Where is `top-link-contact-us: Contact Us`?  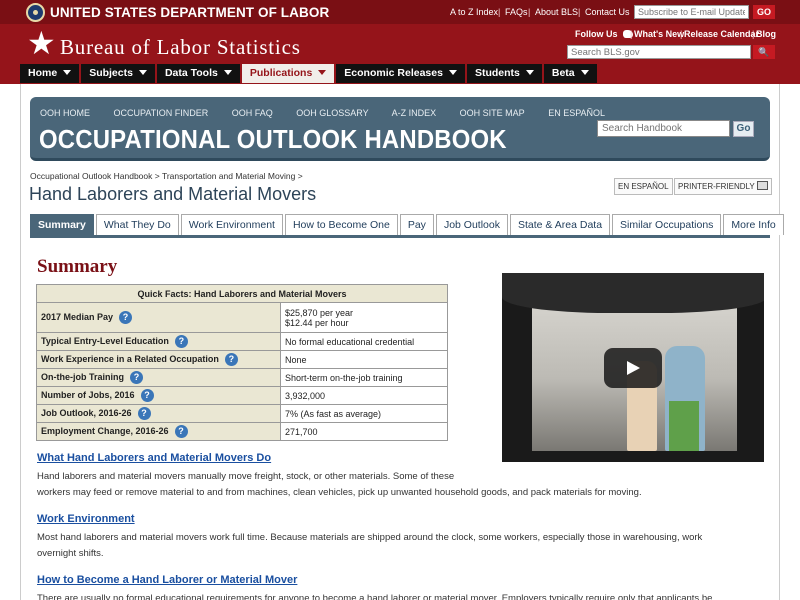
top-link-contact-us: Contact Us is located at coordinates (607, 12).